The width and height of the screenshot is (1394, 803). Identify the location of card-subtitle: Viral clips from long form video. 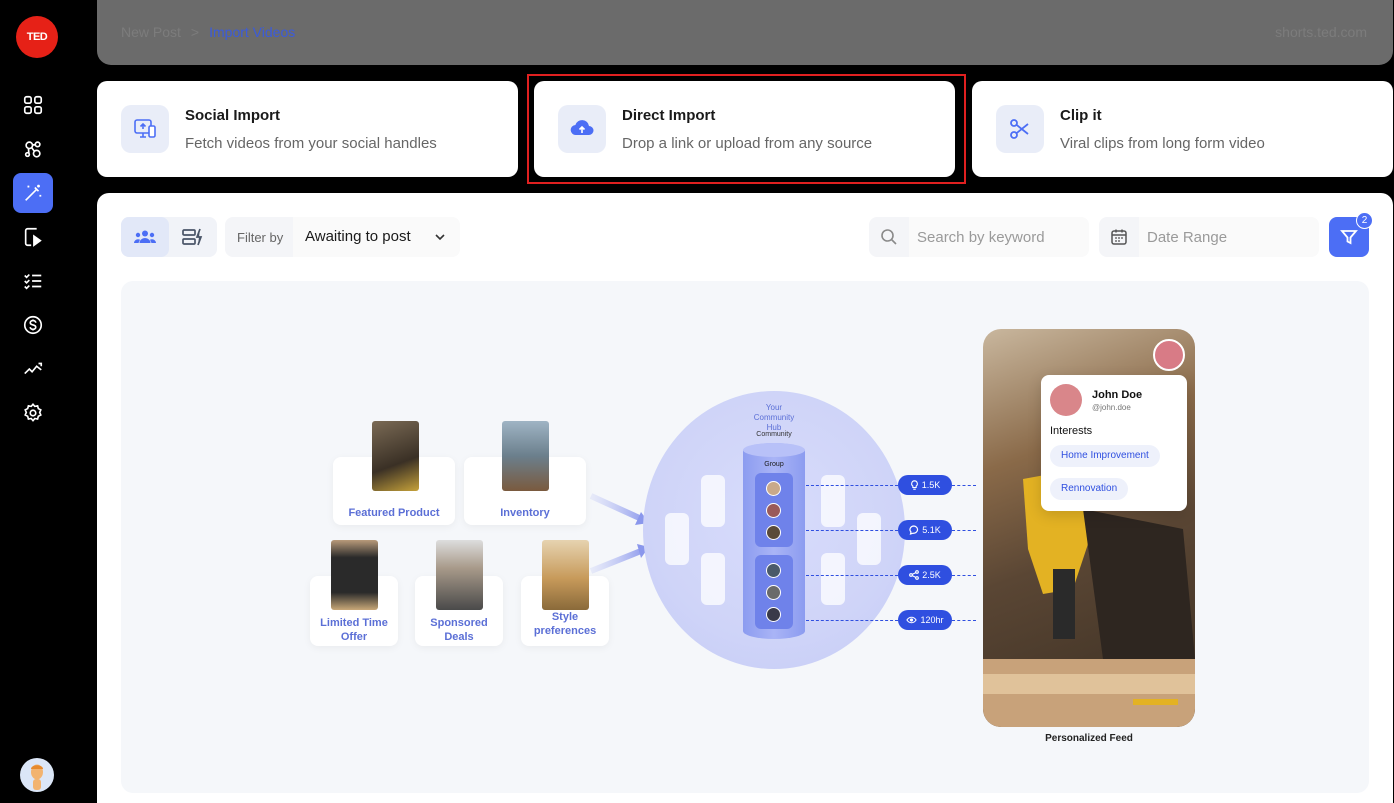
(1162, 143).